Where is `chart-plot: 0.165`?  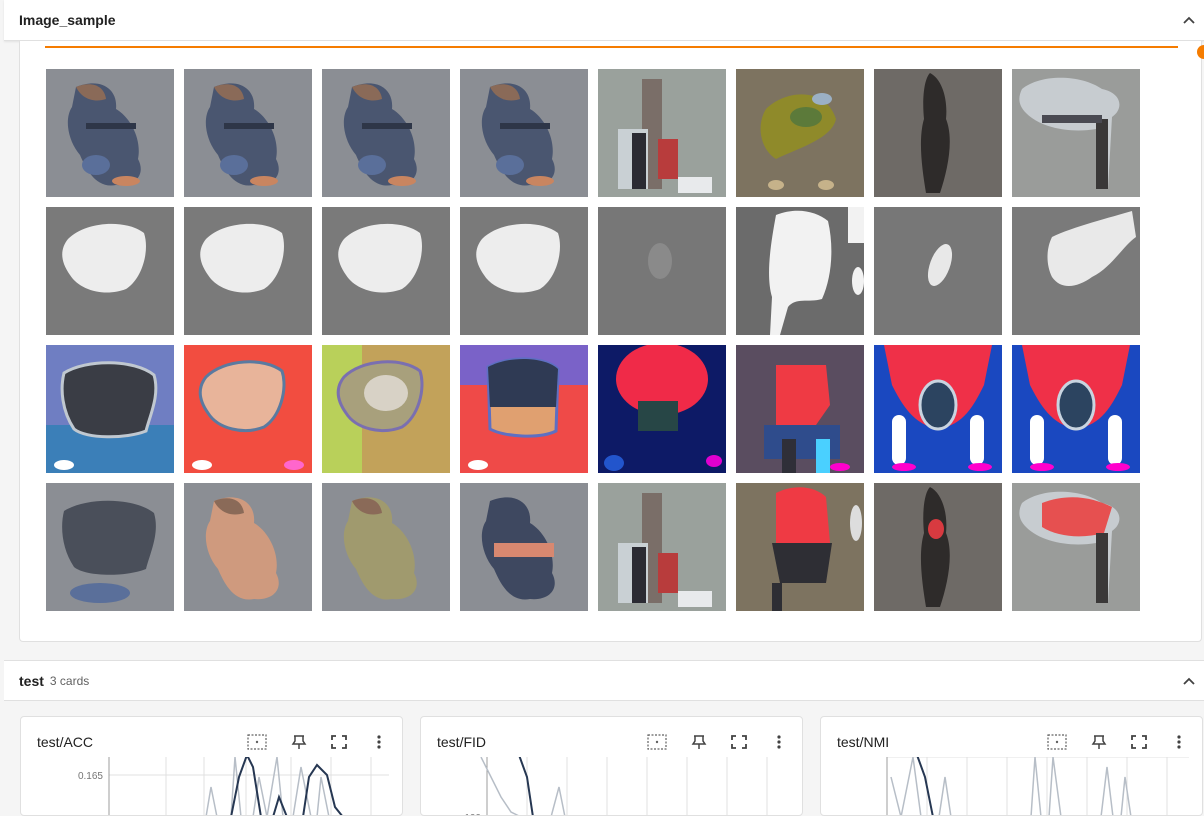 chart-plot: 0.165 is located at coordinates (211, 786).